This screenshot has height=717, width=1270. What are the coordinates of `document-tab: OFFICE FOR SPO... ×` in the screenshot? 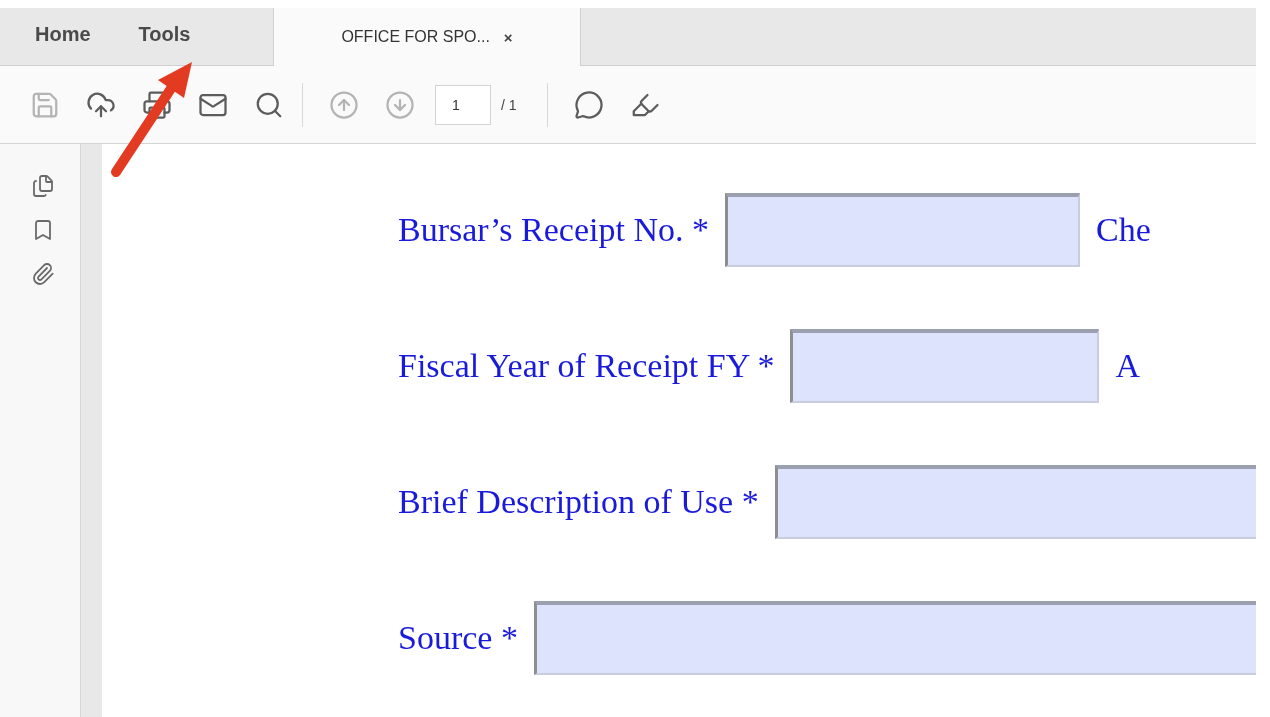 It's located at (427, 37).